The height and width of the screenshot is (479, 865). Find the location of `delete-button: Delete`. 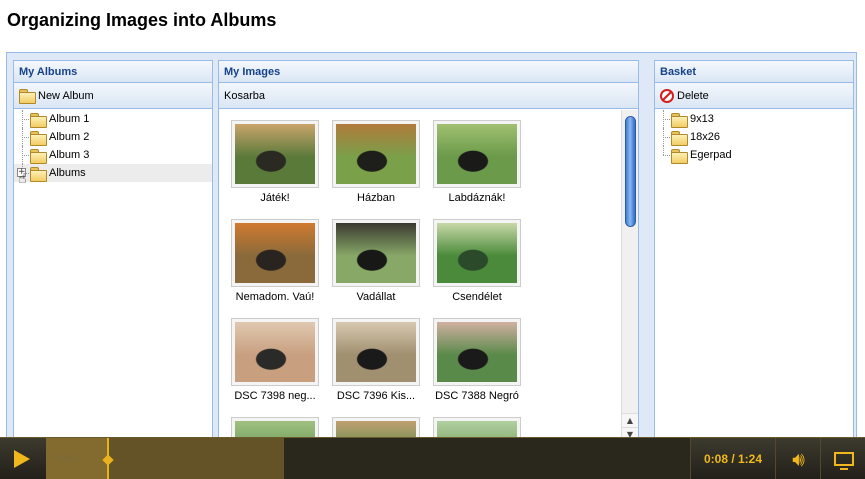

delete-button: Delete is located at coordinates (754, 96).